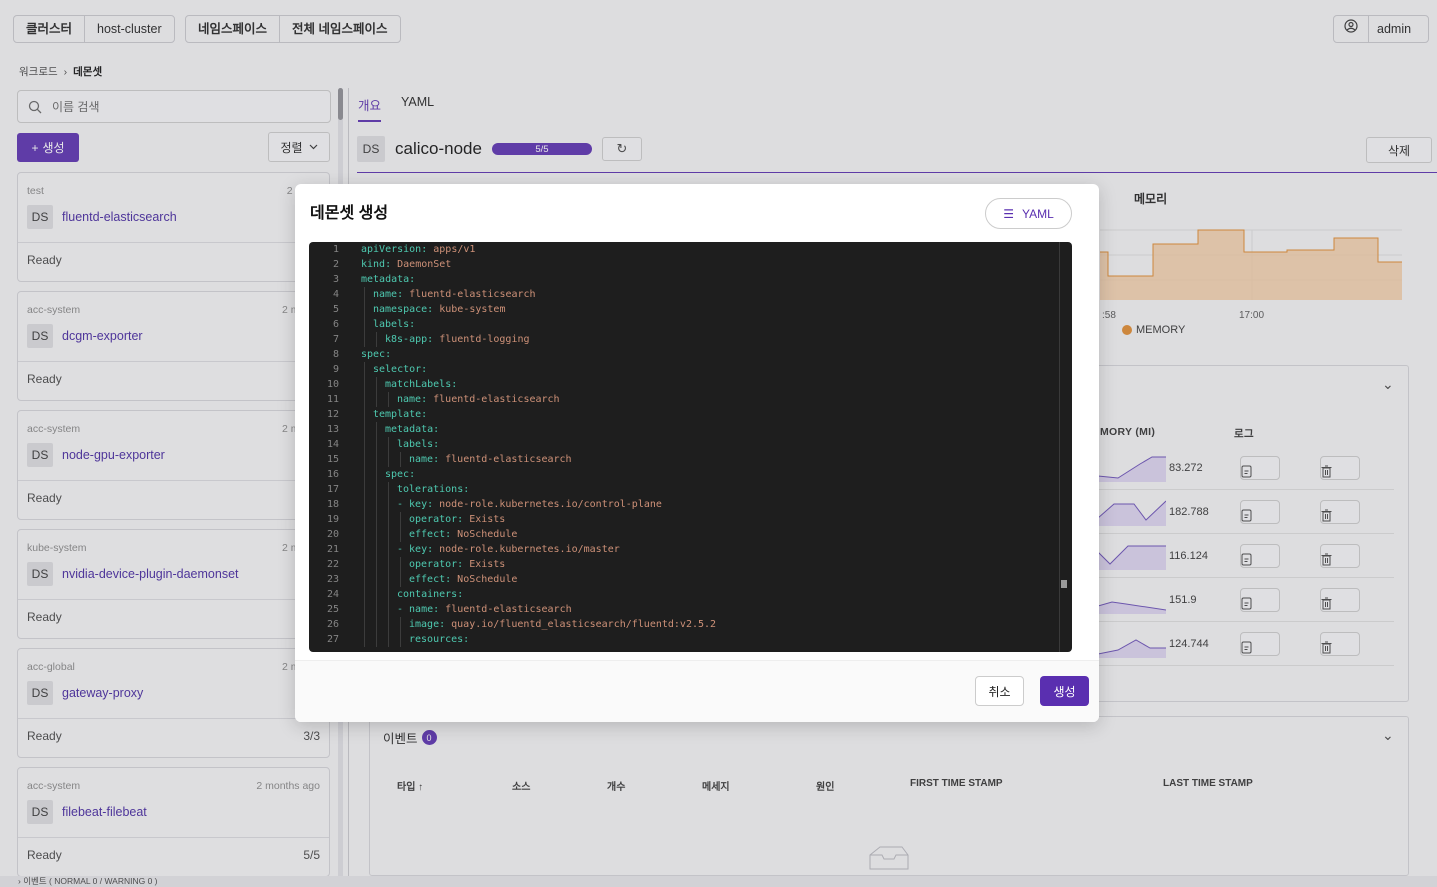 This screenshot has height=887, width=1437. What do you see at coordinates (332, 474) in the screenshot?
I see `line-number: 16` at bounding box center [332, 474].